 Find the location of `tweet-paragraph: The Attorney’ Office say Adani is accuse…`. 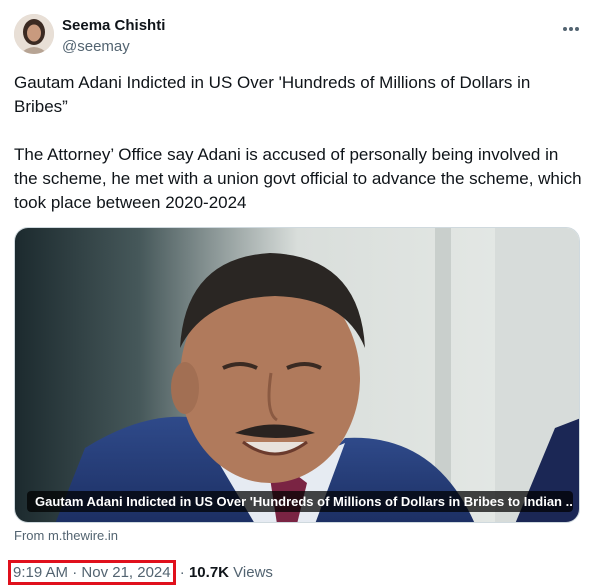

tweet-paragraph: The Attorney’ Office say Adani is accuse… is located at coordinates (298, 178).